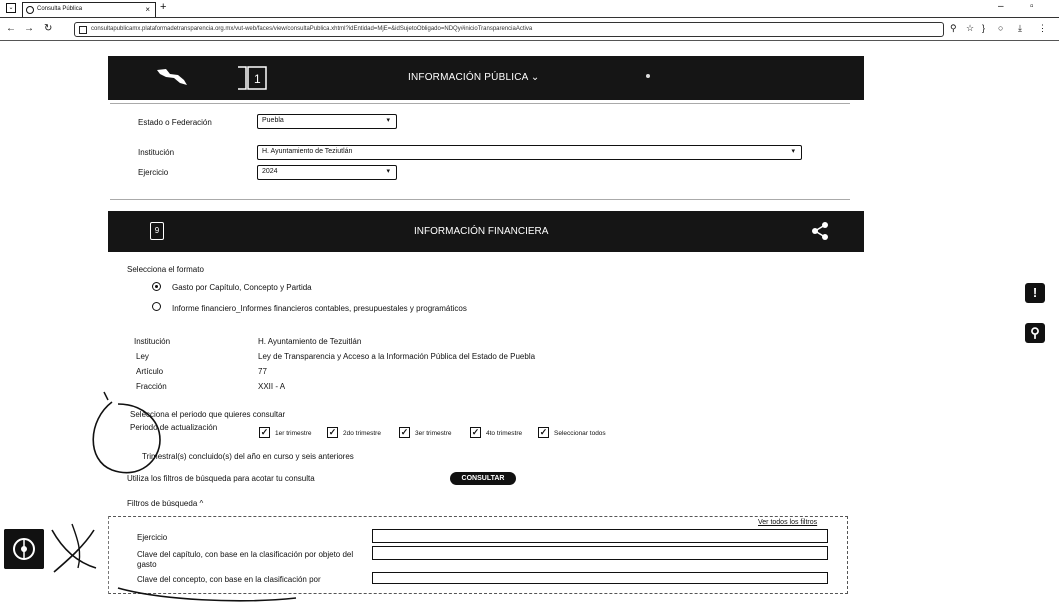 The image size is (1059, 607). Describe the element at coordinates (504, 433) in the screenshot. I see `label-4to-trimestre: 4to trimestre` at that location.